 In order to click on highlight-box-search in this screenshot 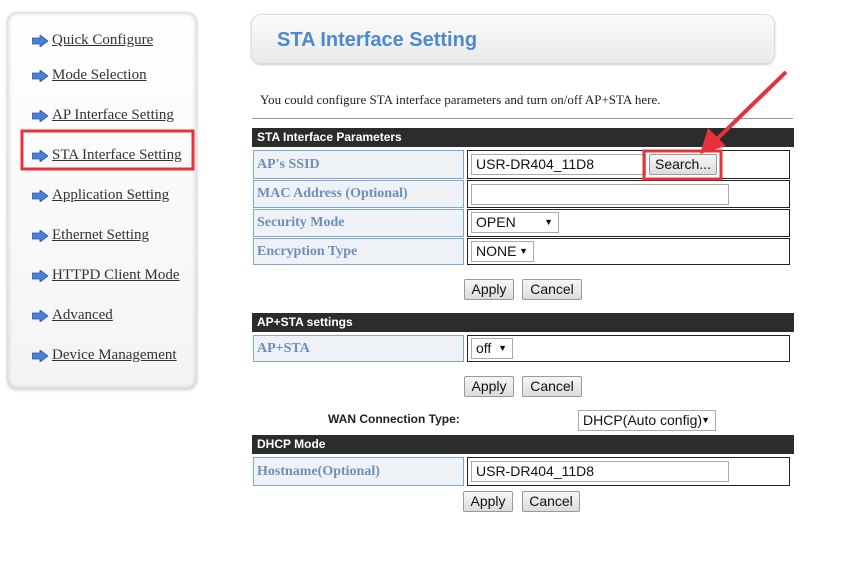, I will do `click(682, 165)`.